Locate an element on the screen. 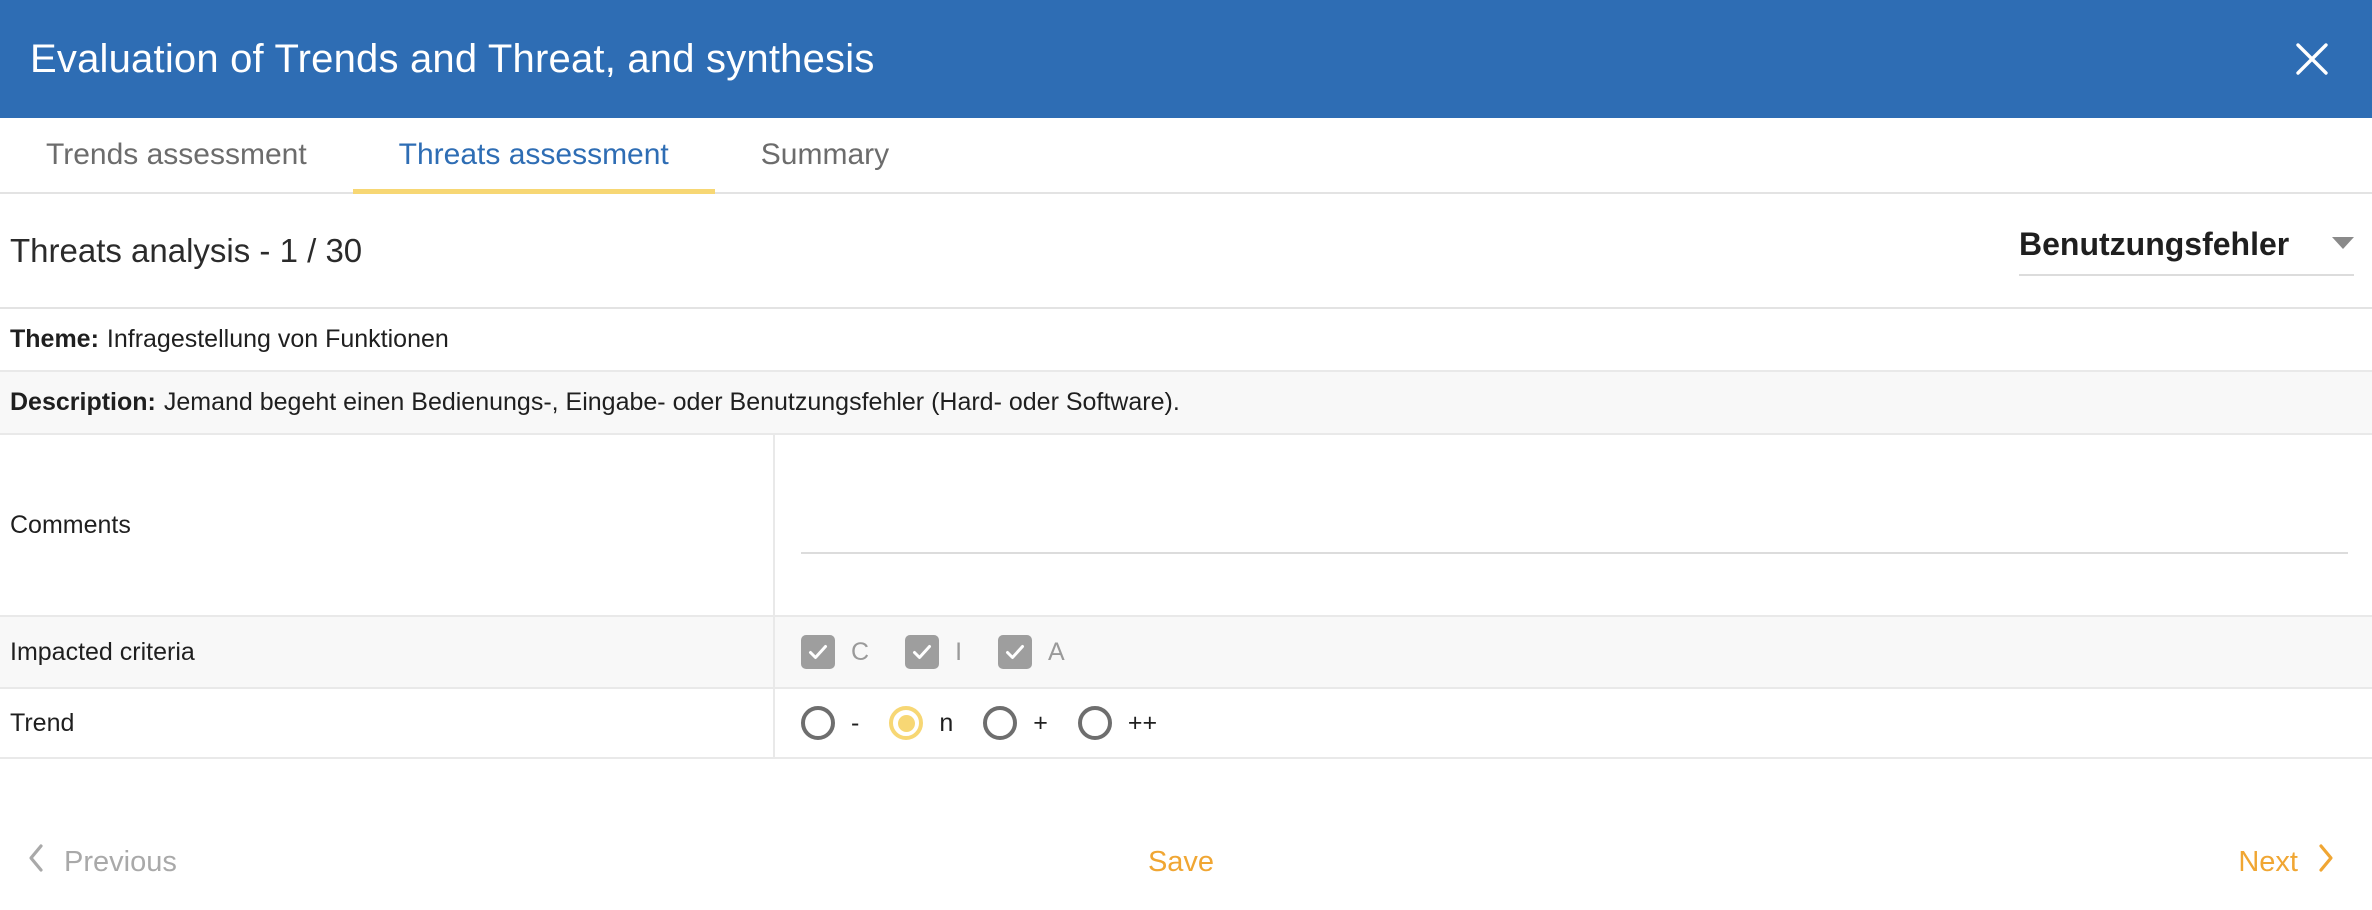 This screenshot has width=2372, height=910. theme-field: Theme: Infragestellung von Funktionen is located at coordinates (229, 339).